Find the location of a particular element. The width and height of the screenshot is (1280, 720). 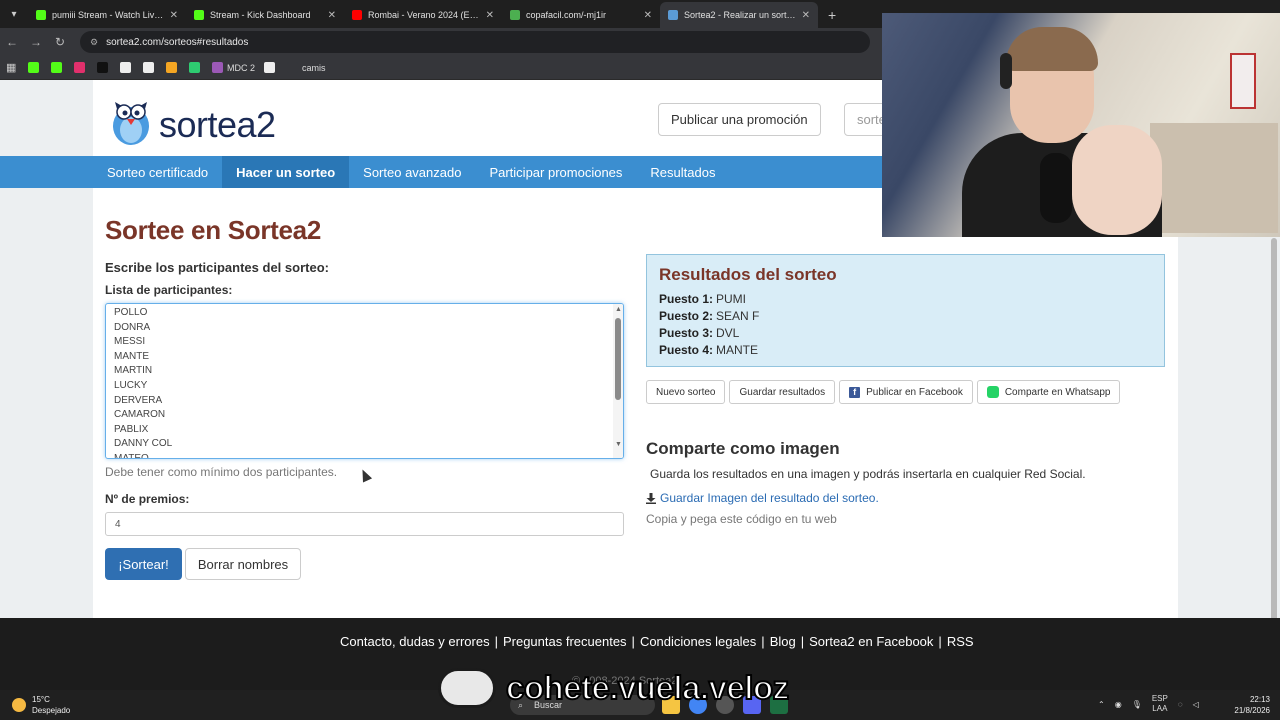

browser-tab: Stream - Kick Dashboard ✕ is located at coordinates (265, 15).